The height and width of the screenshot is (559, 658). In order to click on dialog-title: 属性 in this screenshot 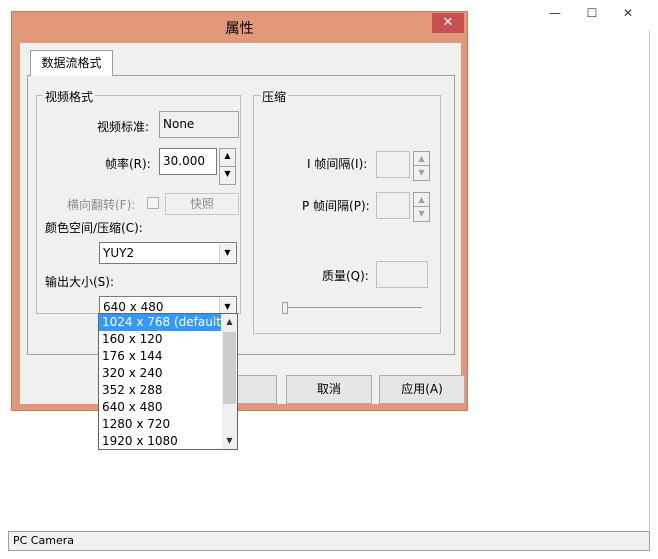, I will do `click(239, 29)`.